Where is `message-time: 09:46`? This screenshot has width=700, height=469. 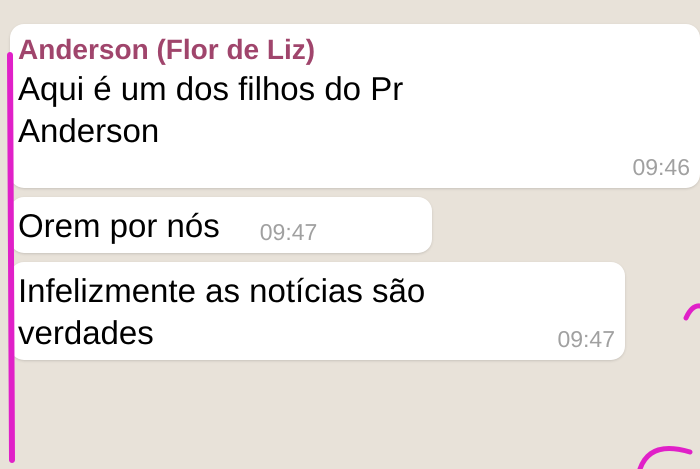 message-time: 09:46 is located at coordinates (661, 167).